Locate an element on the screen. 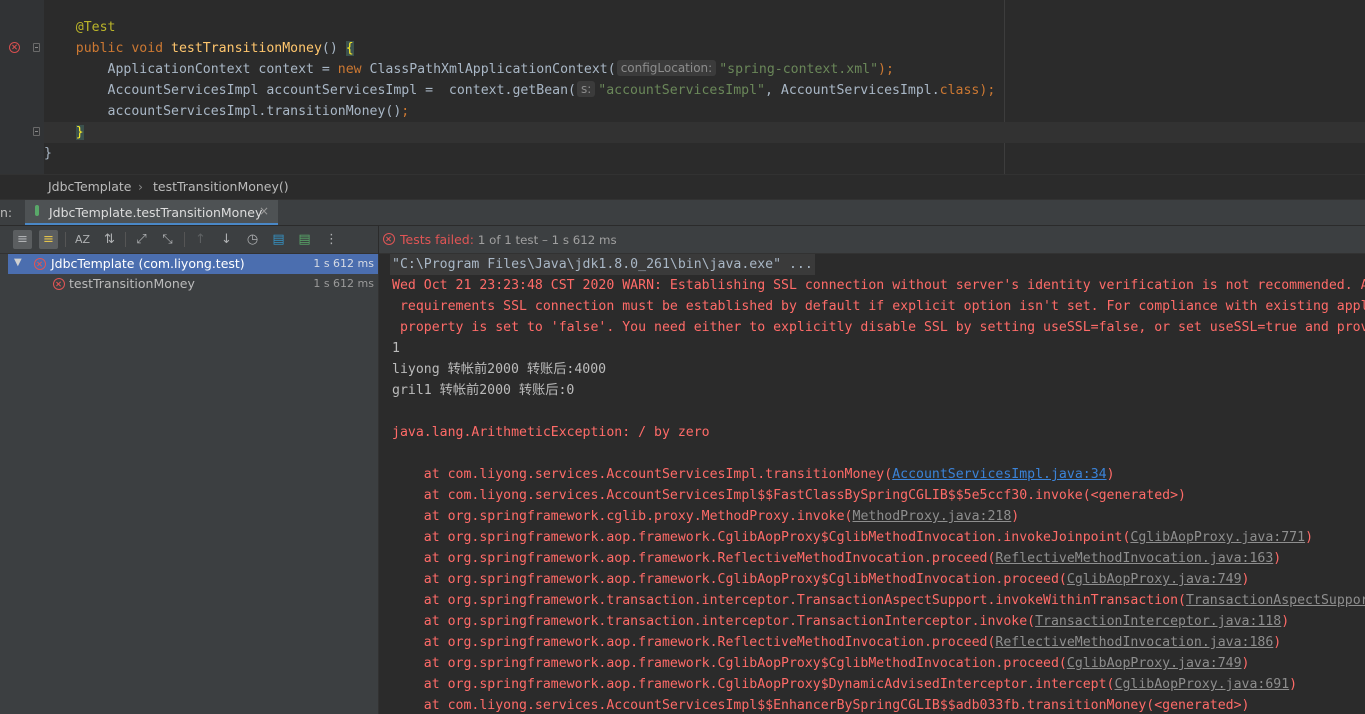 This screenshot has height=714, width=1365. source-link: TransactionInterceptor.java:118 is located at coordinates (1158, 621).